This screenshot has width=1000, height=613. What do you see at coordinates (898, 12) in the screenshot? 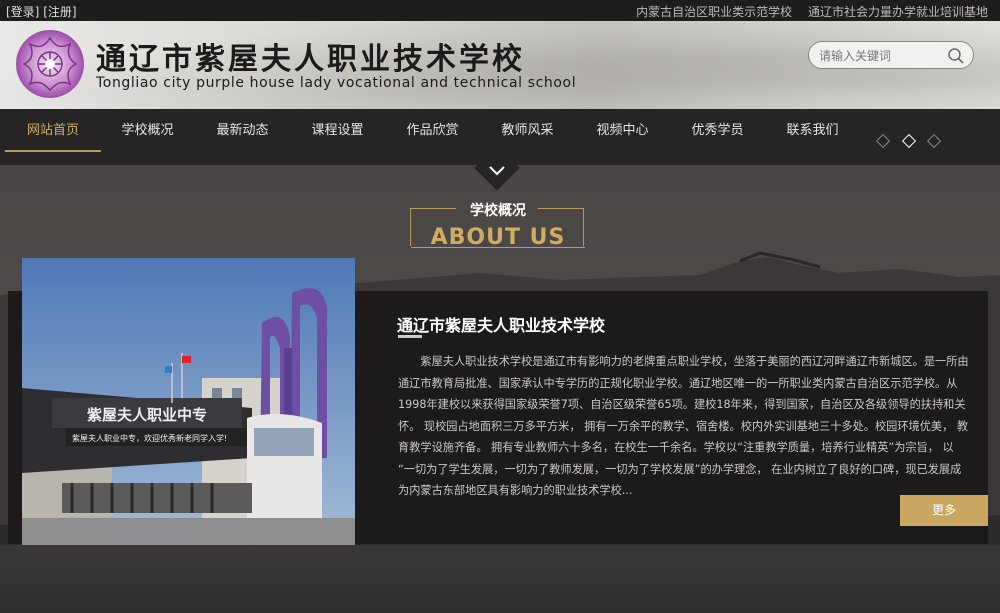
I see `top-link-training-base: 通辽市社会力量办学就业培训基地` at bounding box center [898, 12].